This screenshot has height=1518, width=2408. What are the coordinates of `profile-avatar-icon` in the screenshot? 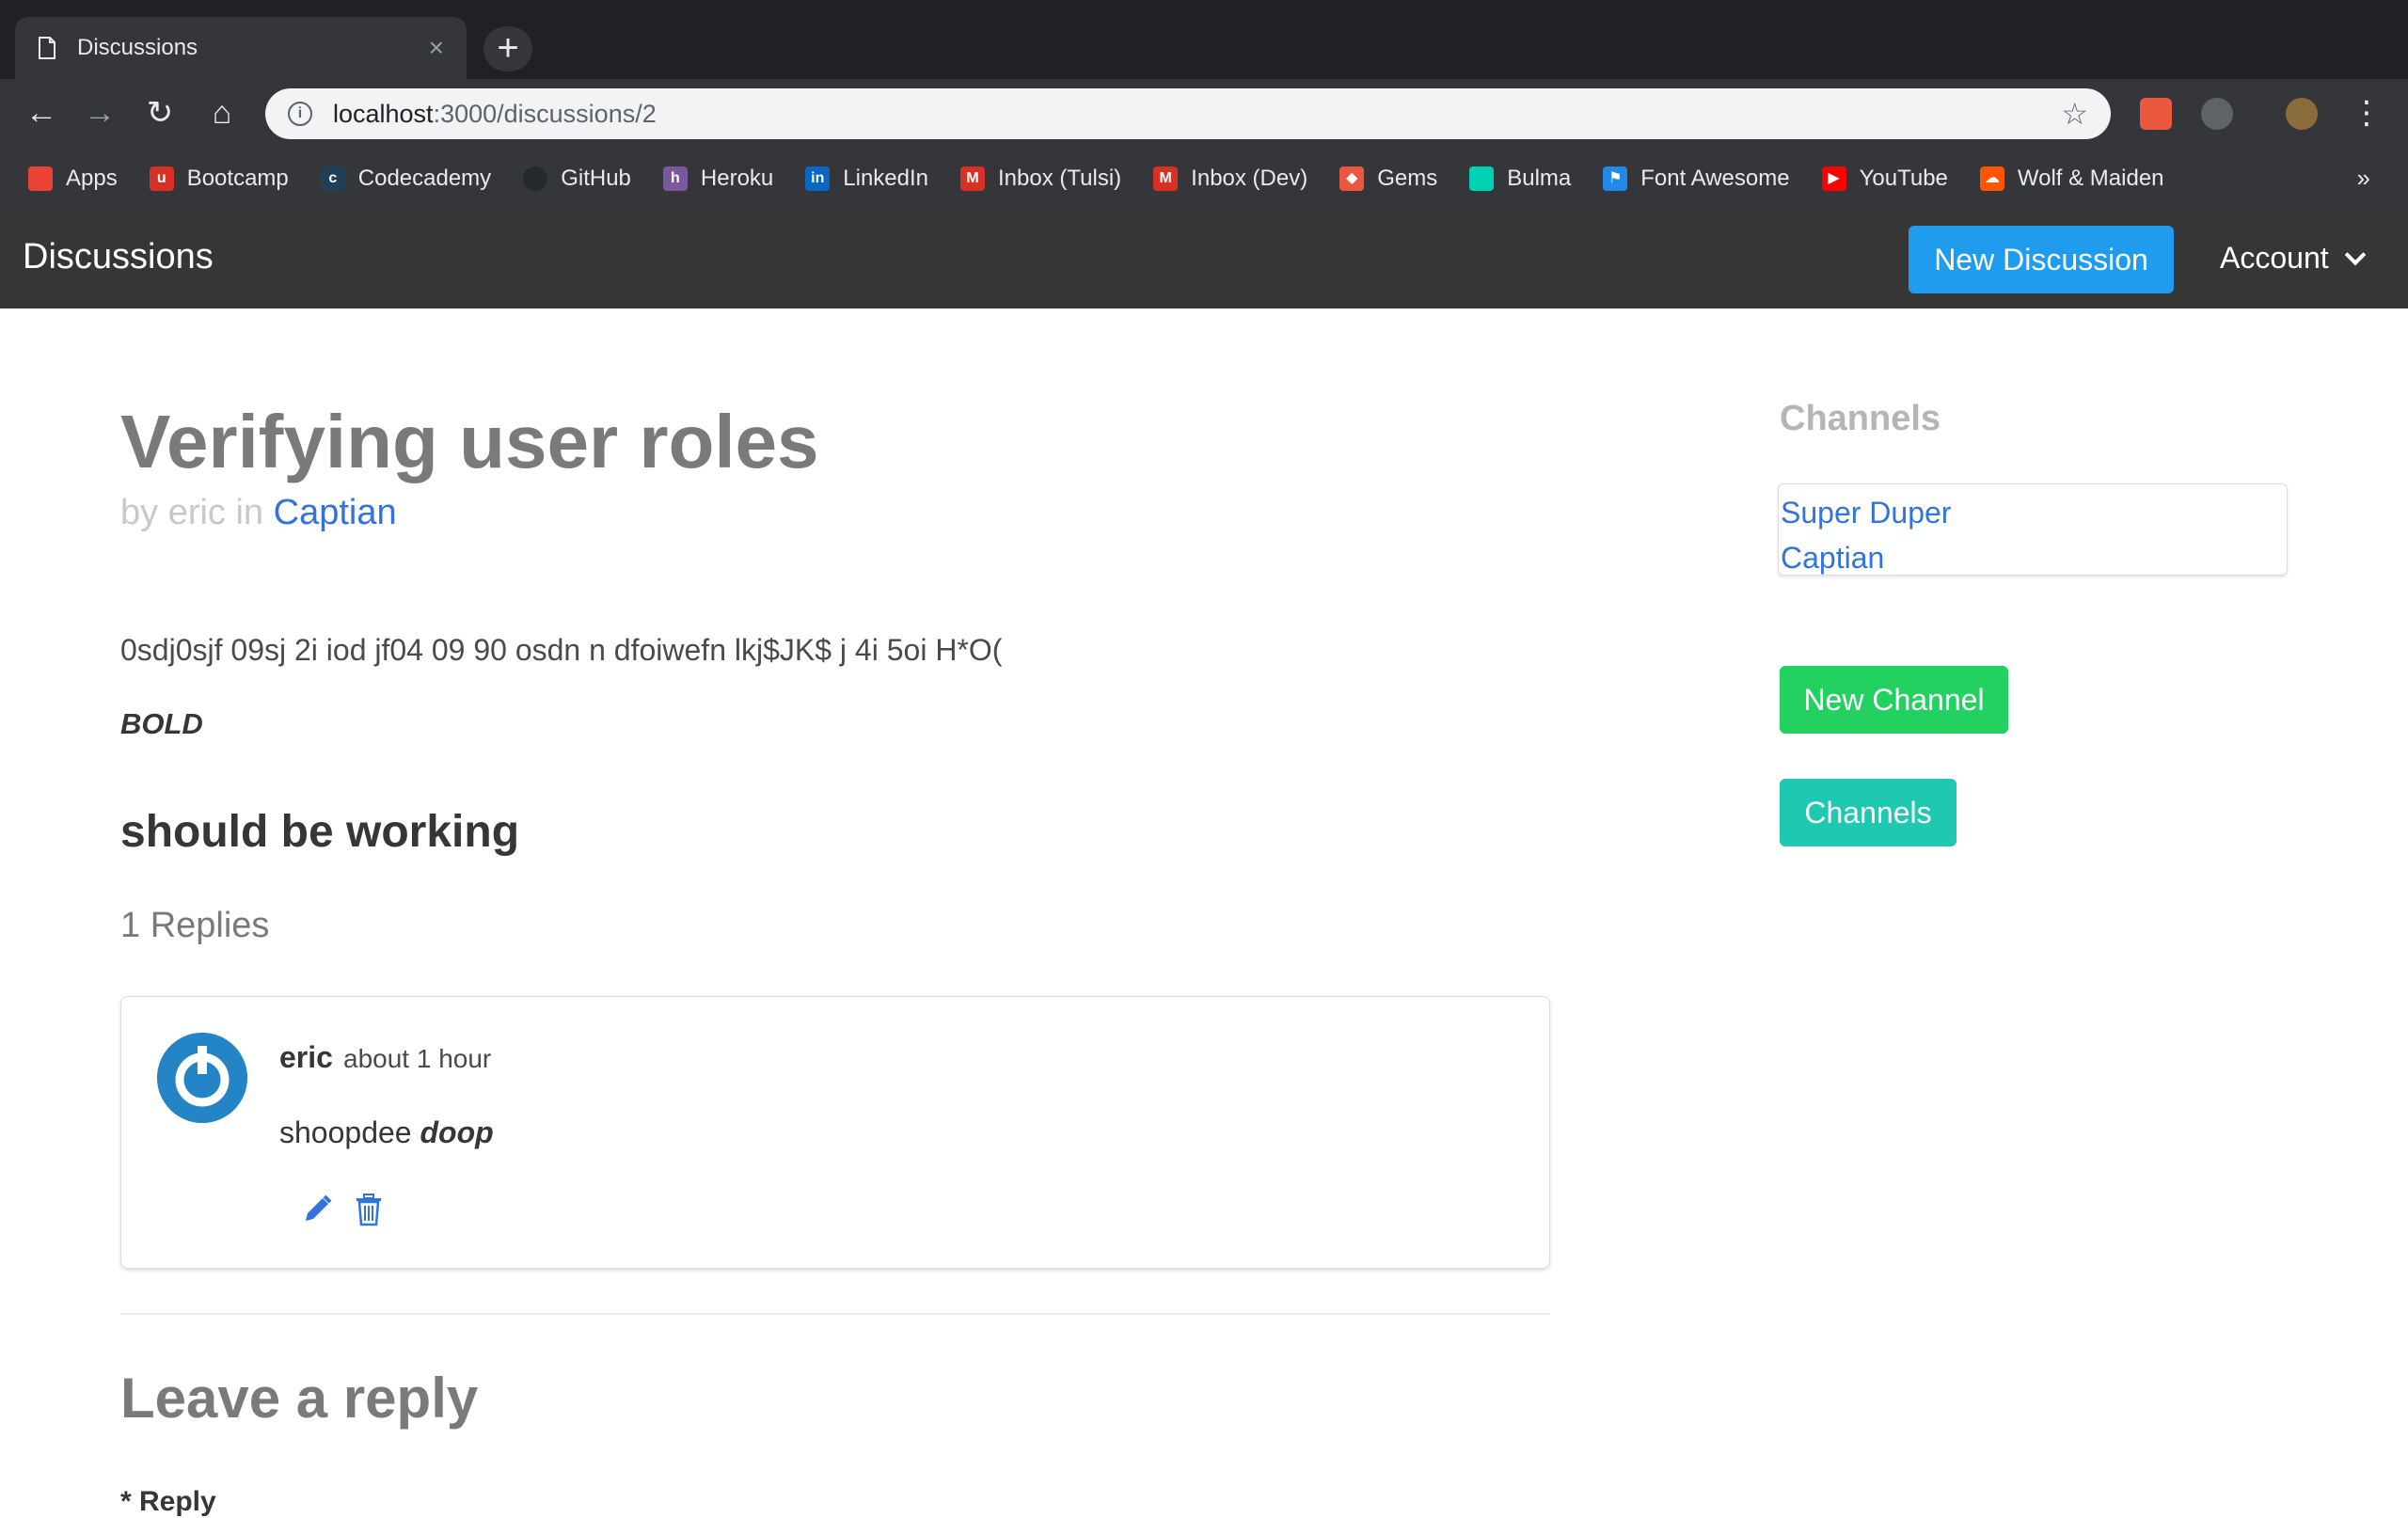 It's located at (2302, 114).